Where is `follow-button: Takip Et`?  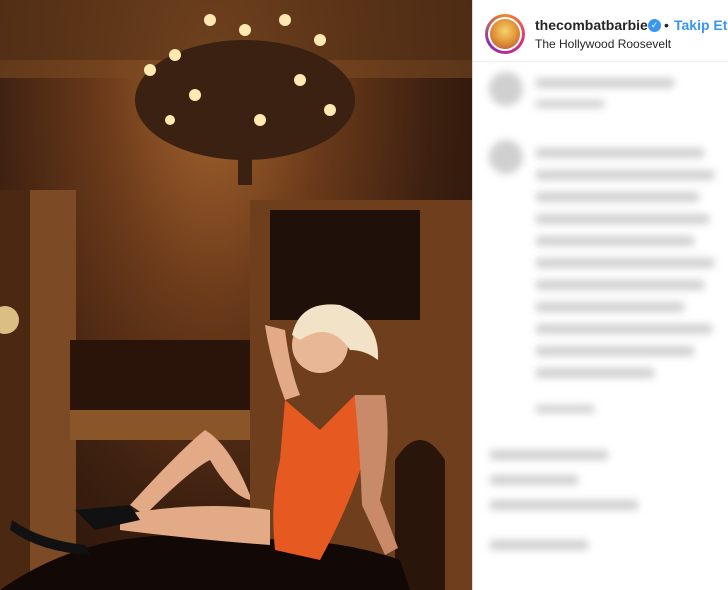 follow-button: Takip Et is located at coordinates (700, 25).